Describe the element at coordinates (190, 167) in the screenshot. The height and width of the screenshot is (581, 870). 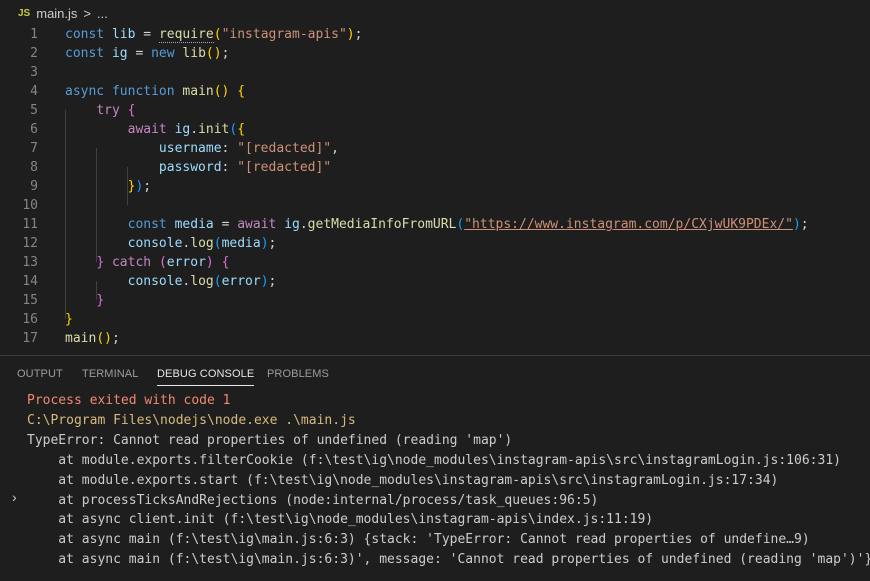
I see `identifier: password` at that location.